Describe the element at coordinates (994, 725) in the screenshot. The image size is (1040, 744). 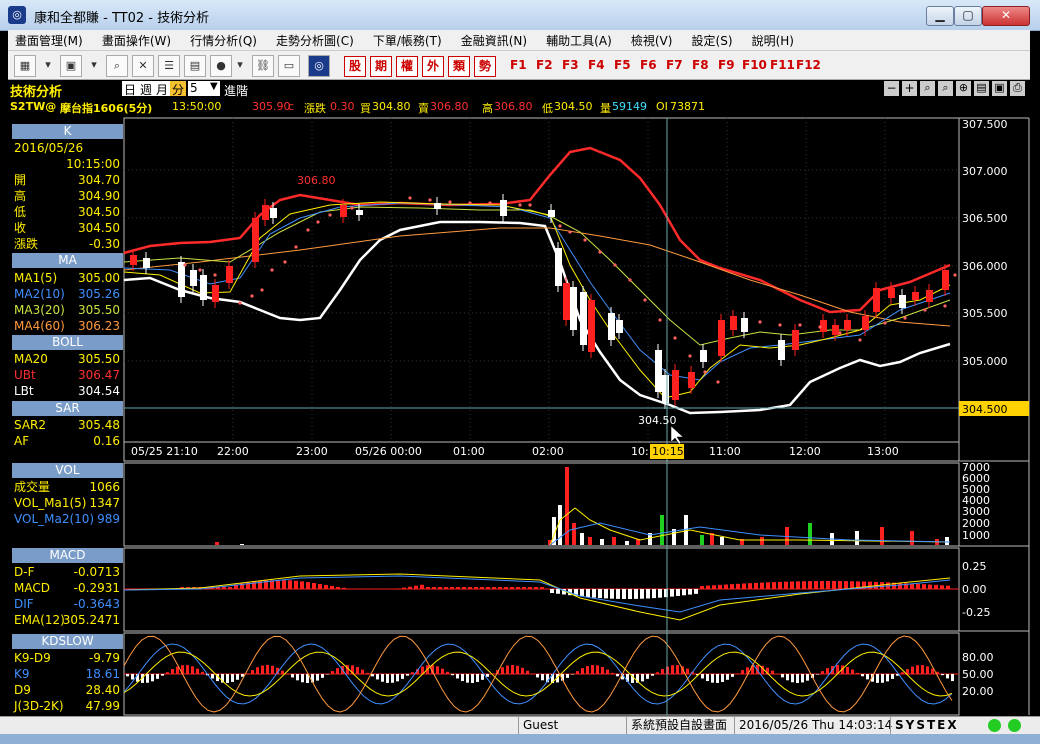
I see `connection-status-icon` at that location.